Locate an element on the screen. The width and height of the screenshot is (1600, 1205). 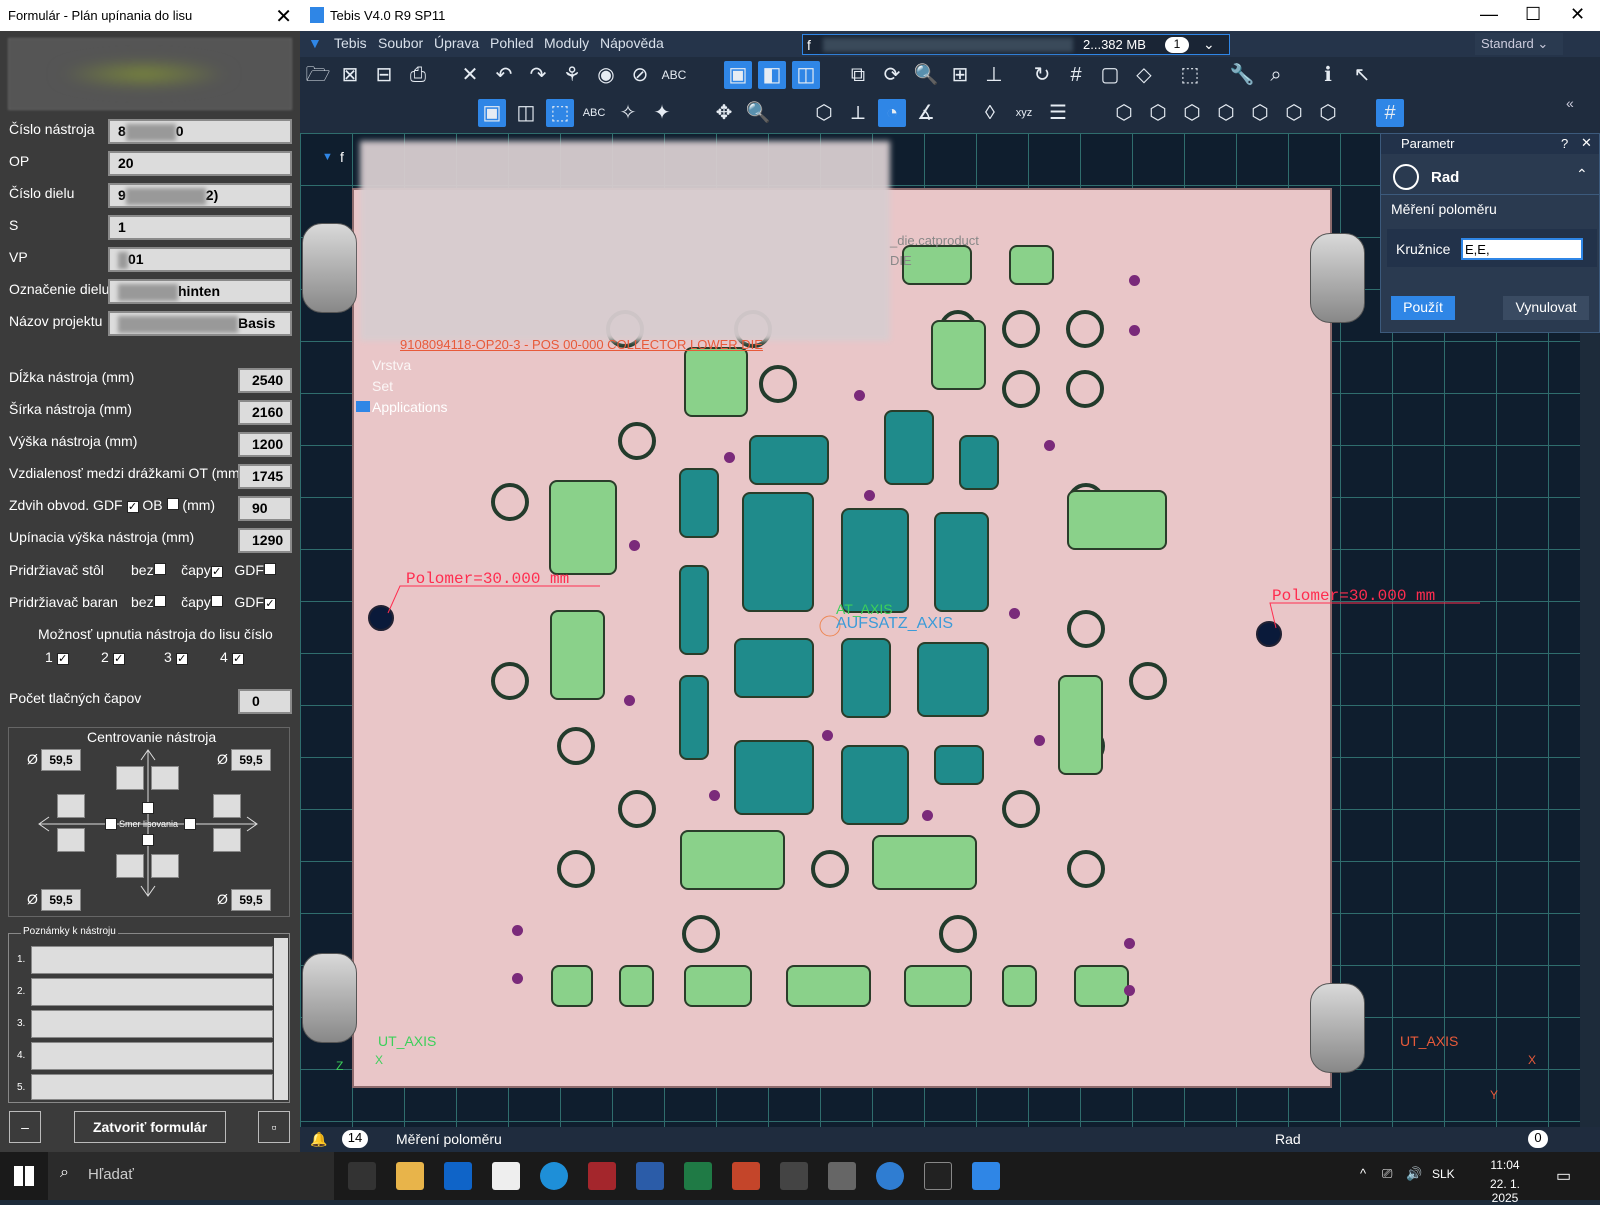
calculator-icon is located at coordinates (842, 1176).